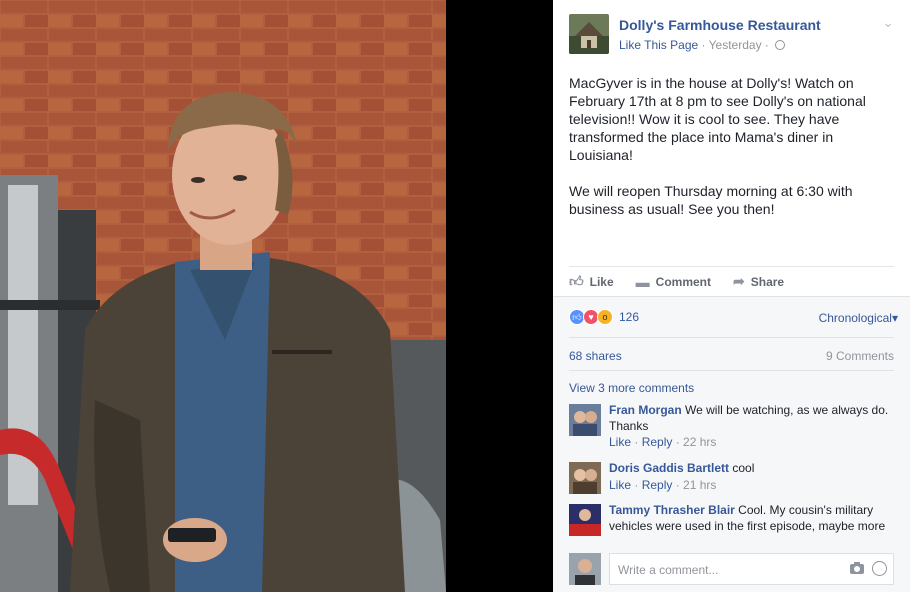 The image size is (910, 592). I want to click on page-avatar, so click(589, 34).